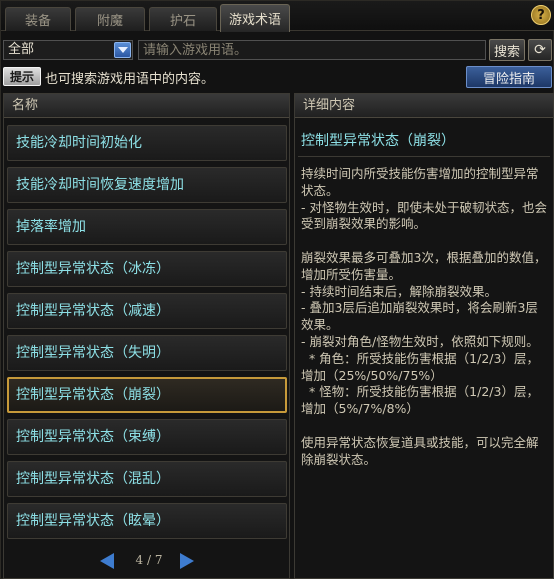 This screenshot has width=554, height=579. I want to click on chevron-down-icon, so click(122, 50).